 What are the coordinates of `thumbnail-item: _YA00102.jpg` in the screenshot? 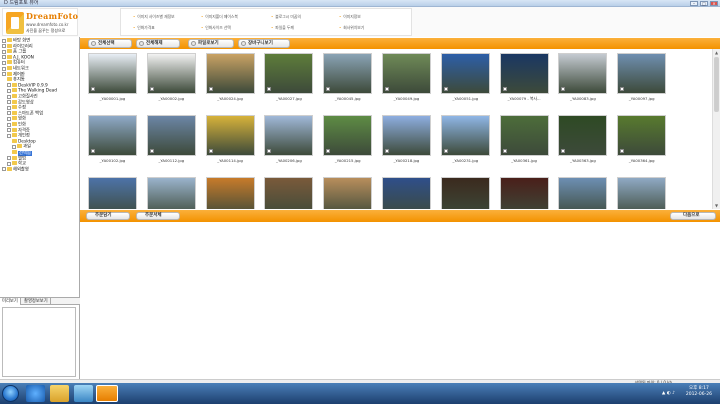 It's located at (112, 142).